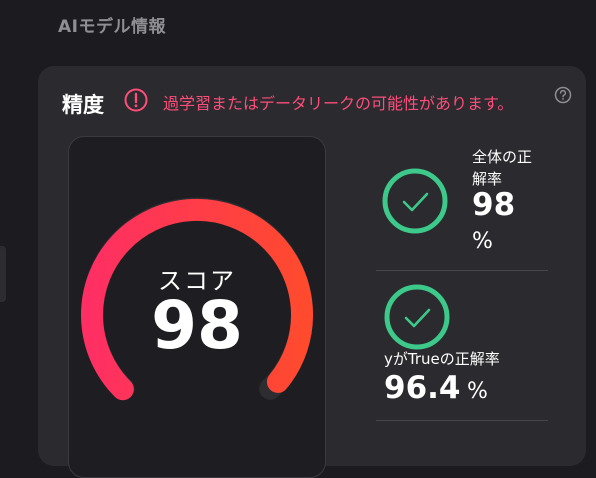 This screenshot has width=596, height=478. I want to click on exclamation-circle-icon, so click(136, 100).